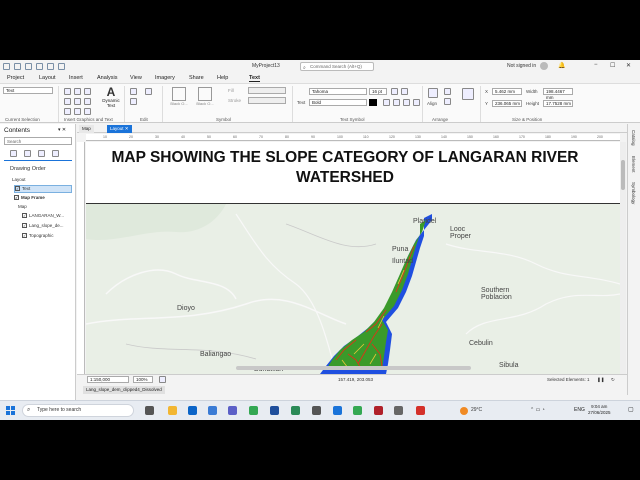 The width and height of the screenshot is (640, 480). What do you see at coordinates (17, 66) in the screenshot?
I see `new-project-icon` at bounding box center [17, 66].